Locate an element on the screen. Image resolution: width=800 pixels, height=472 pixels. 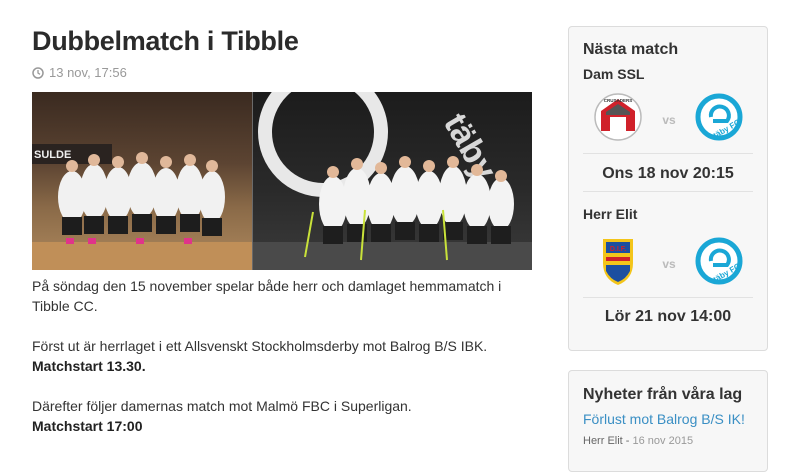
news-item-date: 16 nov 2015 is located at coordinates (663, 441).